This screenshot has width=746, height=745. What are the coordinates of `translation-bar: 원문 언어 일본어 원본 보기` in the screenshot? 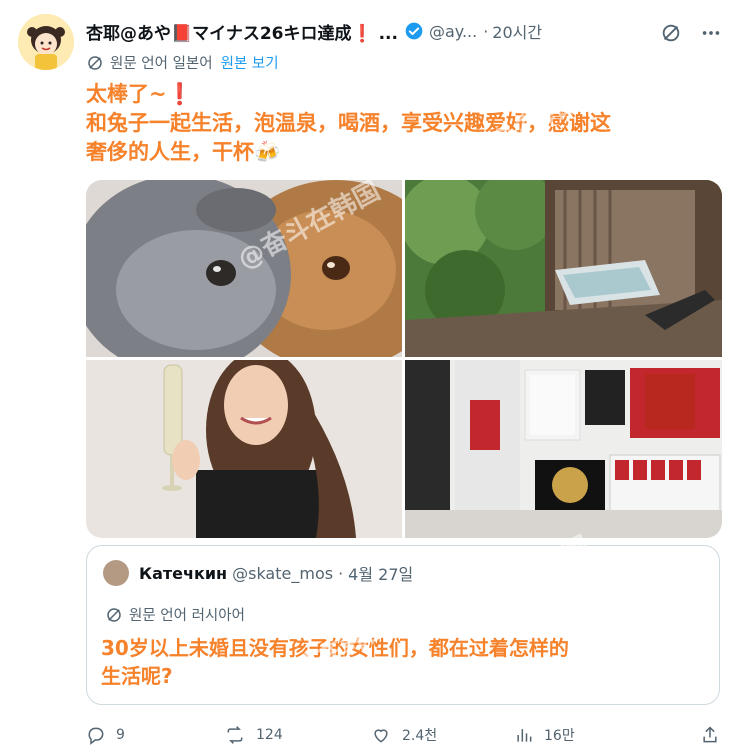 It's located at (182, 62).